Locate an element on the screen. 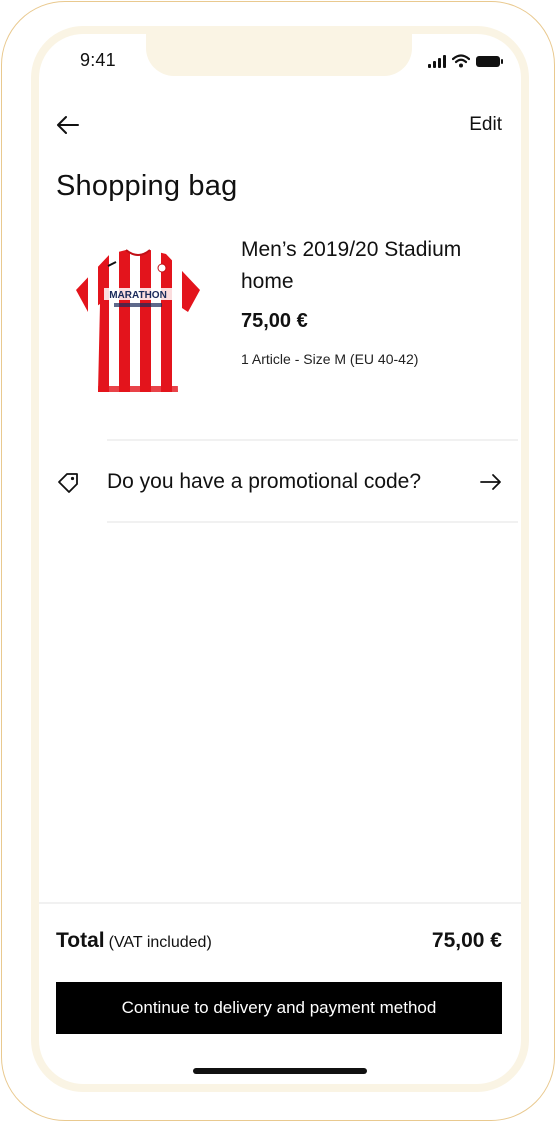  signal-icon is located at coordinates (437, 61).